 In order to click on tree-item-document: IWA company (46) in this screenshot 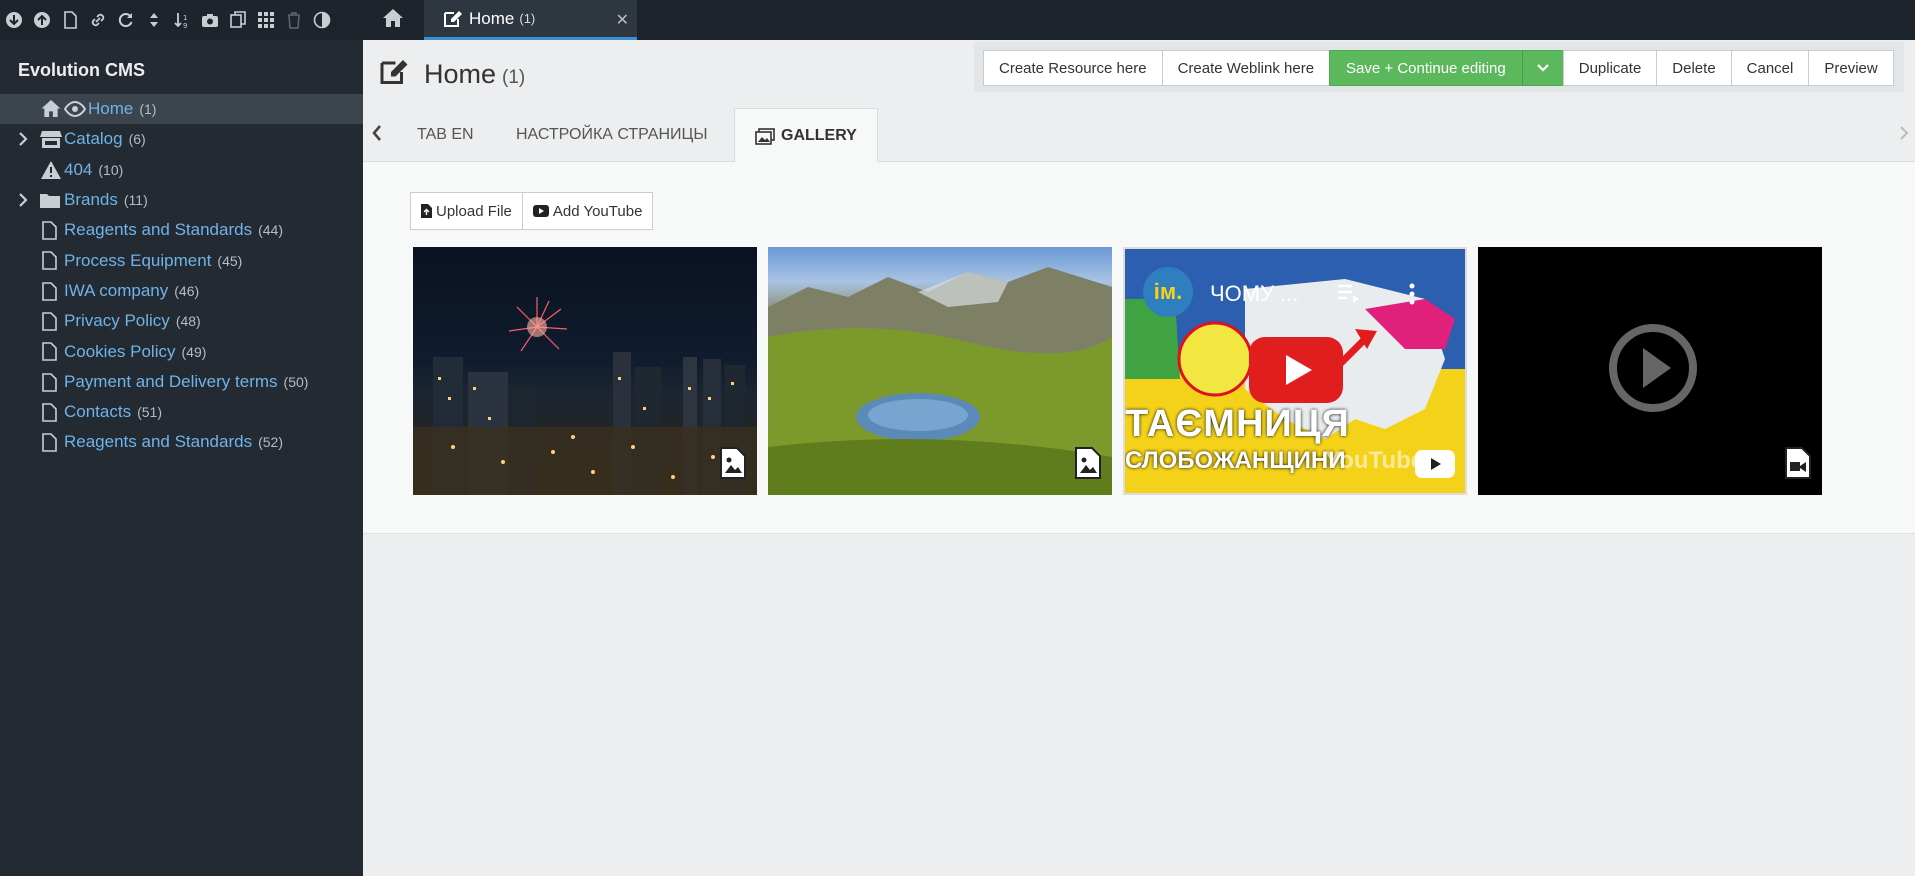, I will do `click(181, 291)`.